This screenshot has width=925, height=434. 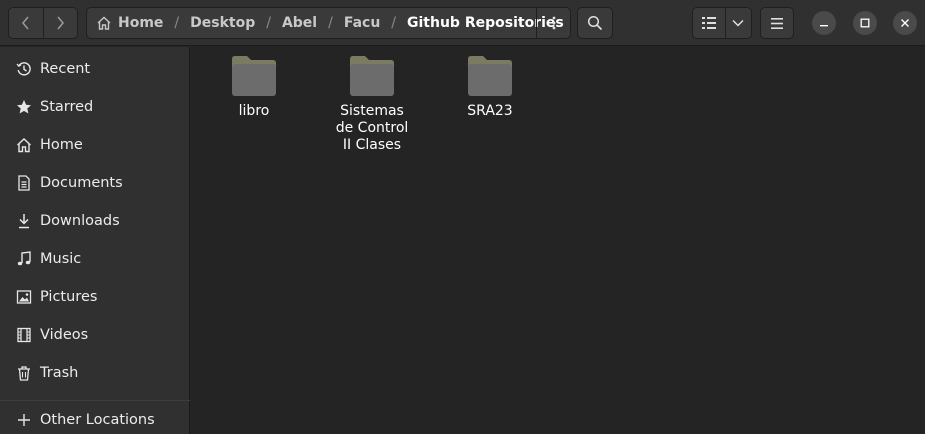 What do you see at coordinates (24, 107) in the screenshot?
I see `star-icon` at bounding box center [24, 107].